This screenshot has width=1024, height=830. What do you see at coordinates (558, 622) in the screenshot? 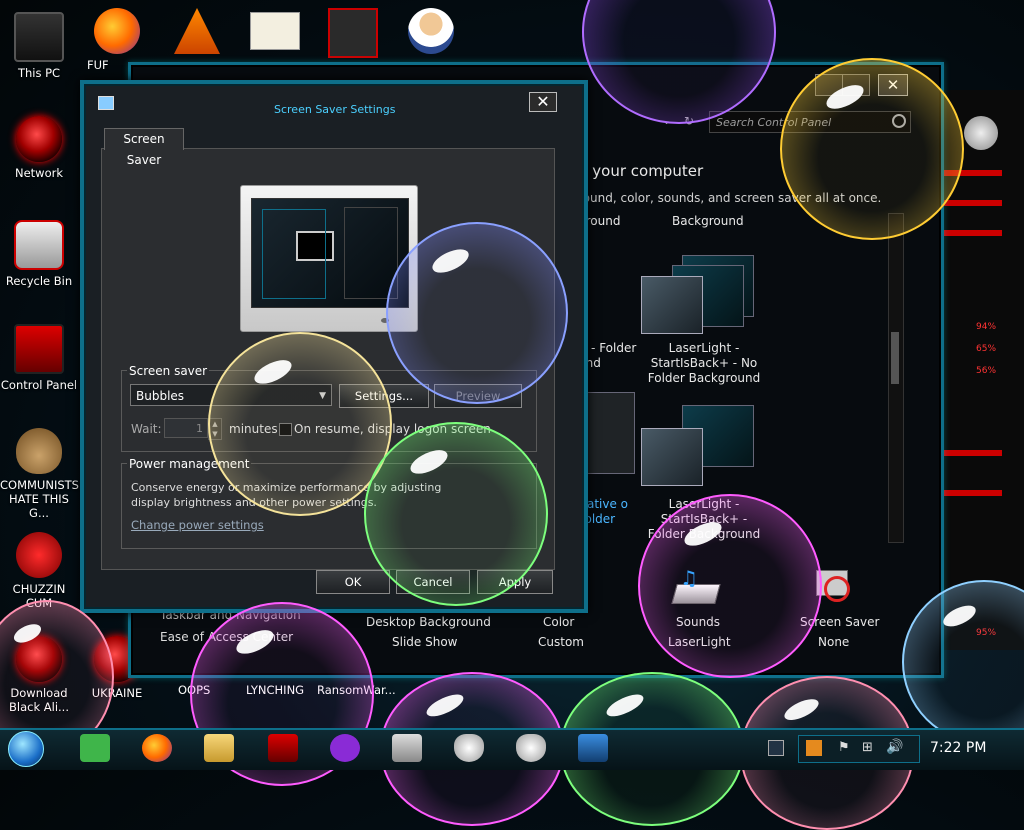
I see `color-title: Color` at bounding box center [558, 622].